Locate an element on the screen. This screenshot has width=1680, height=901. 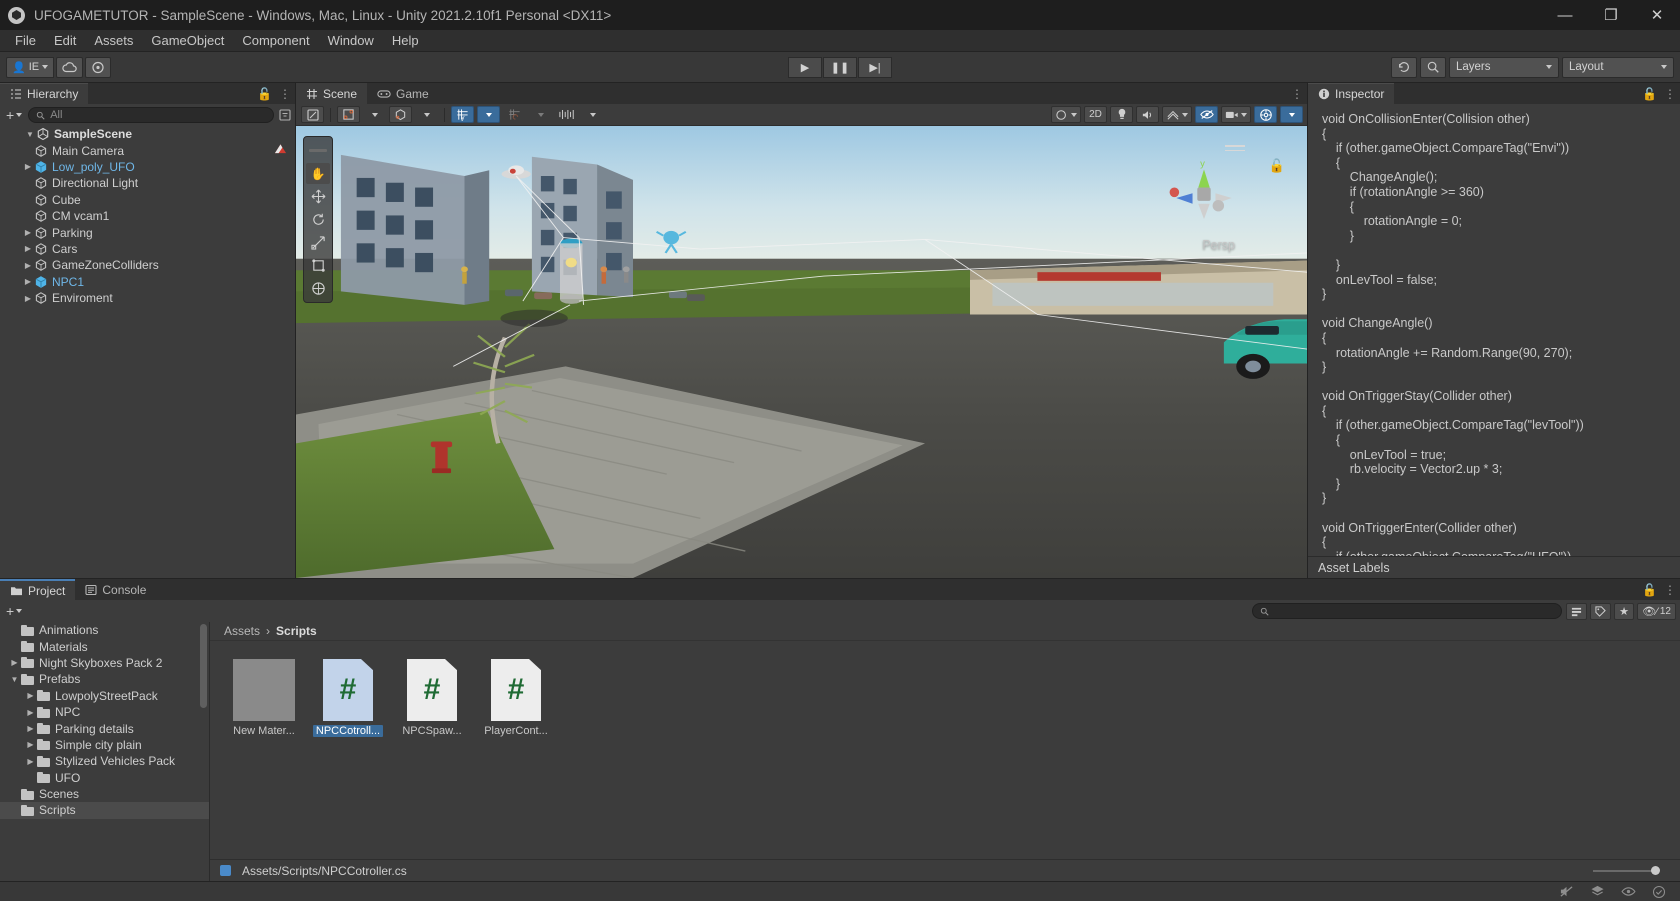
draw-mode-dropdown is located at coordinates (426, 114).